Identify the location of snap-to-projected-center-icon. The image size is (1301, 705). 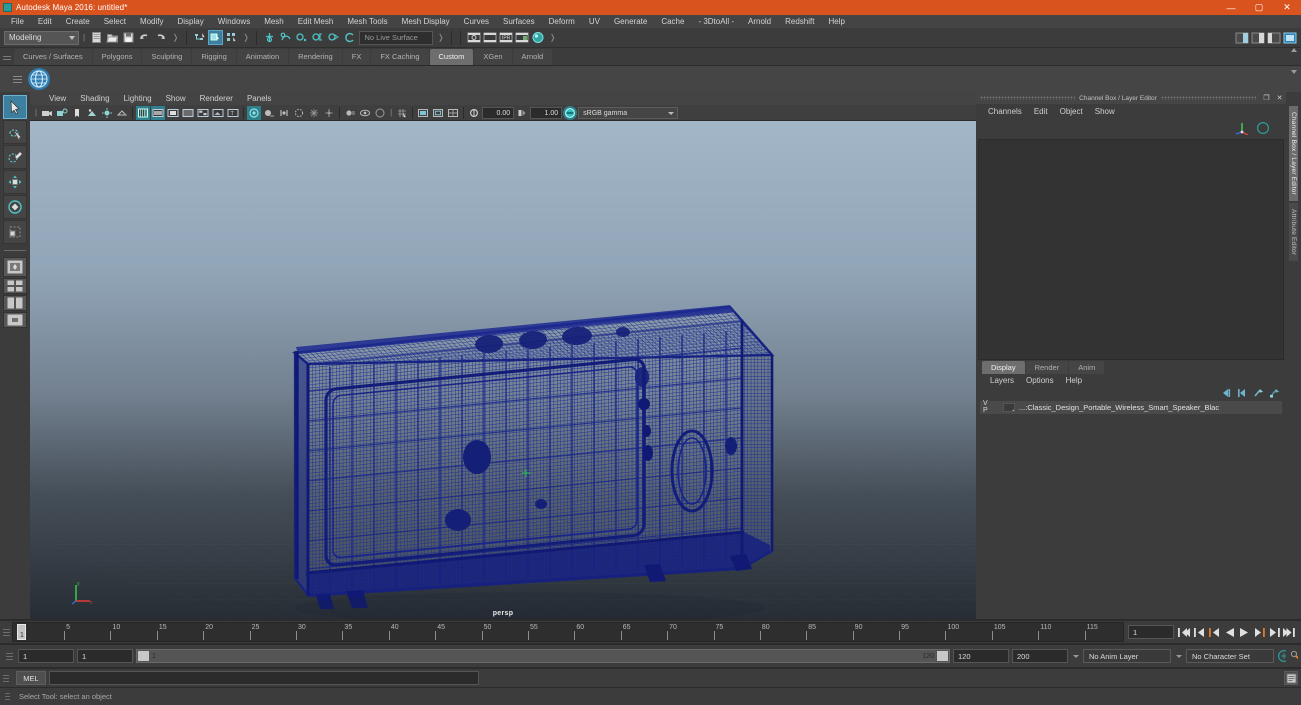
(317, 37).